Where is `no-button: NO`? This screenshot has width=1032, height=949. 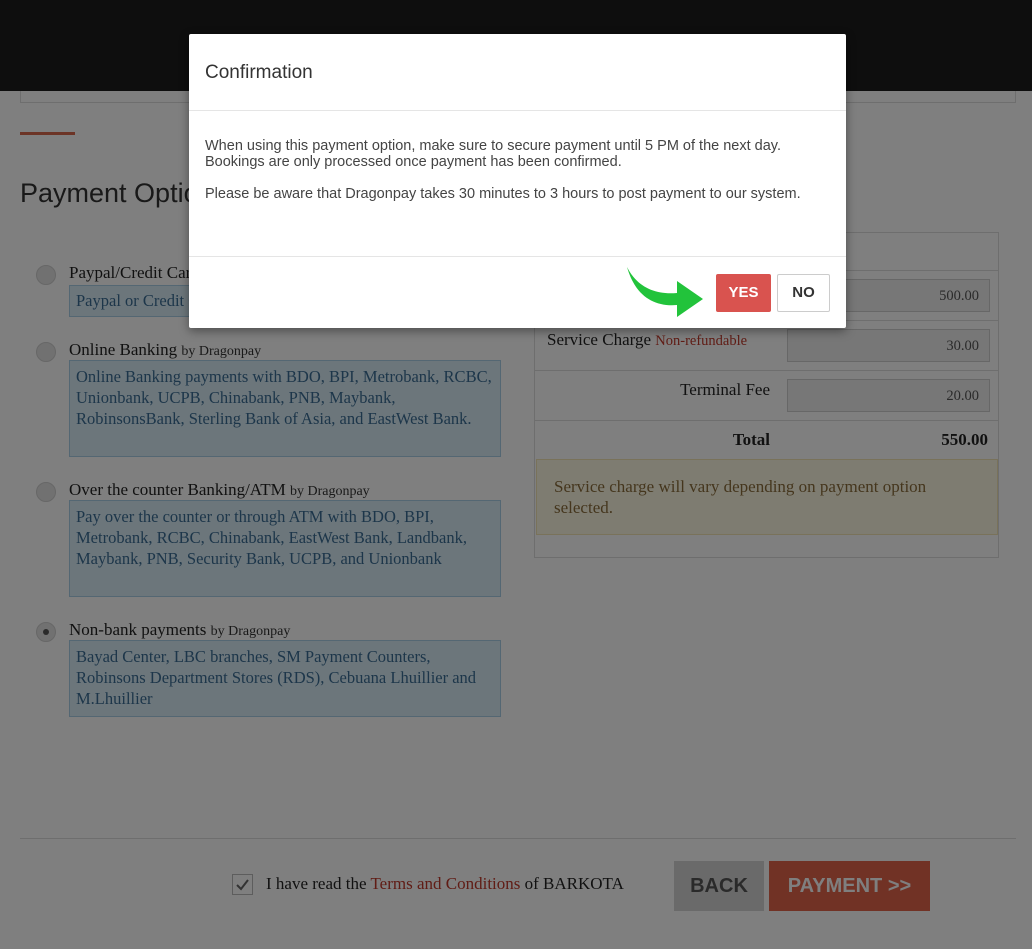
no-button: NO is located at coordinates (803, 293).